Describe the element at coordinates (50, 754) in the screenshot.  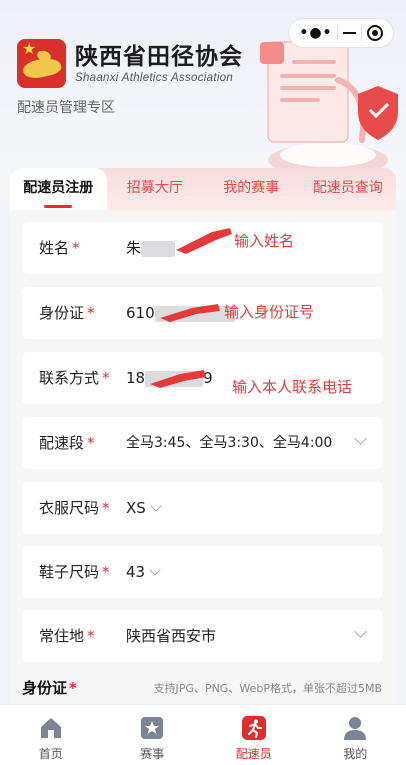
I see `tabbar-label: 首页` at that location.